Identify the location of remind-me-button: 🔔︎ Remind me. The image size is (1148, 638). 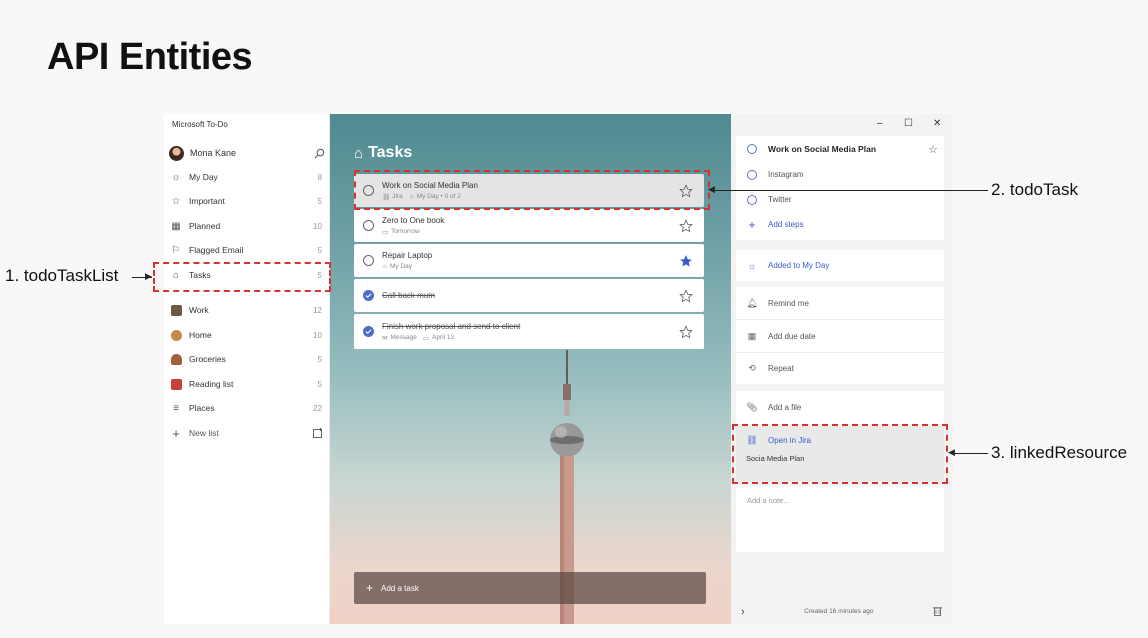
(840, 303).